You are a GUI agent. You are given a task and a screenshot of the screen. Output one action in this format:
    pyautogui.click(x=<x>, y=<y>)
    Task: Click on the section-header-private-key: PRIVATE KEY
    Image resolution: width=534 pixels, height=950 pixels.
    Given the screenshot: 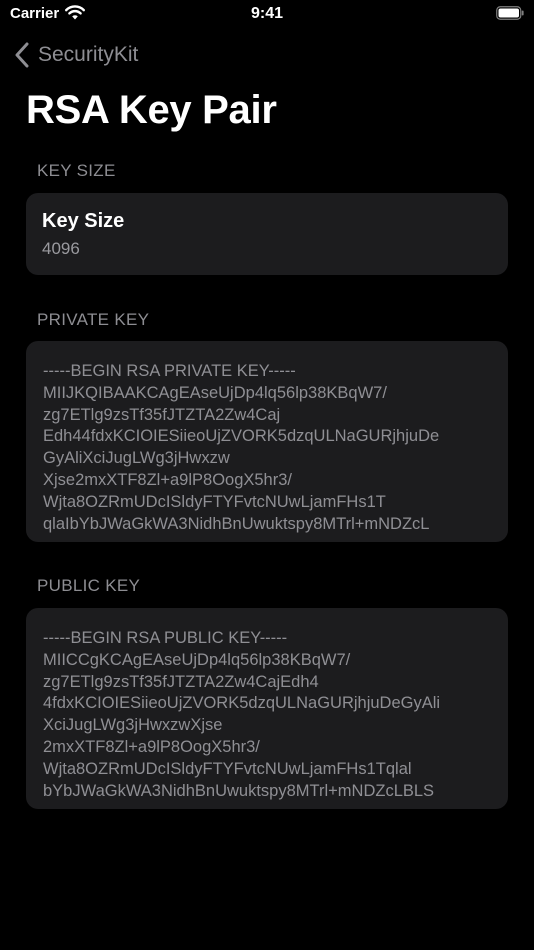 What is the action you would take?
    pyautogui.click(x=93, y=319)
    